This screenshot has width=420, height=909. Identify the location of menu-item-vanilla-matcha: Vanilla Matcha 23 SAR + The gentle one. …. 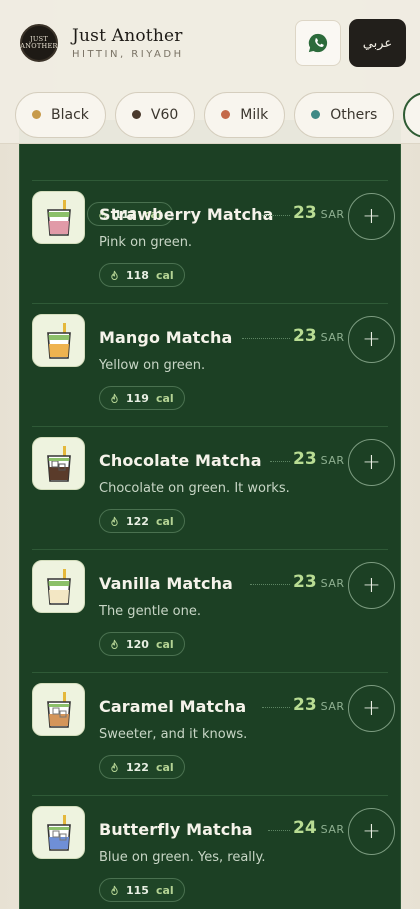
(213, 610).